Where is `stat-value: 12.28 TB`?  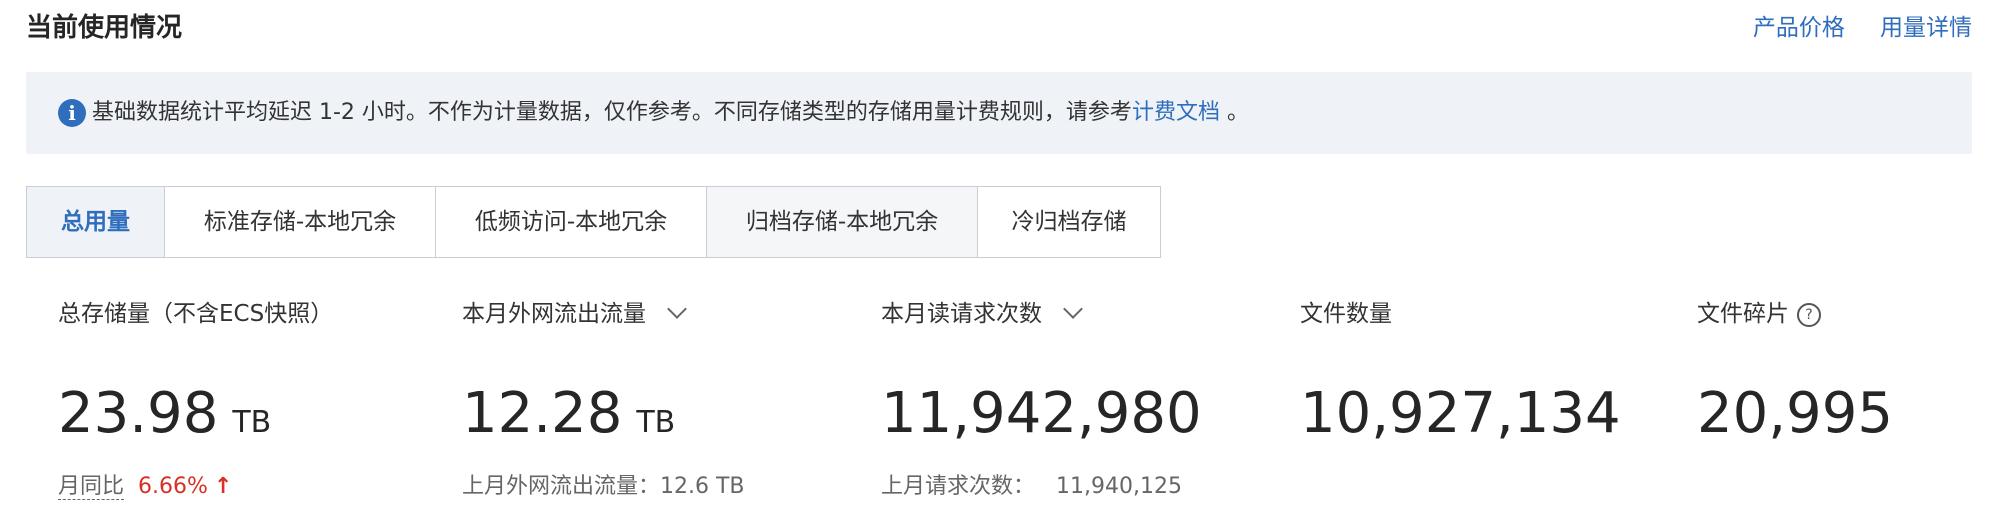
stat-value: 12.28 TB is located at coordinates (569, 413).